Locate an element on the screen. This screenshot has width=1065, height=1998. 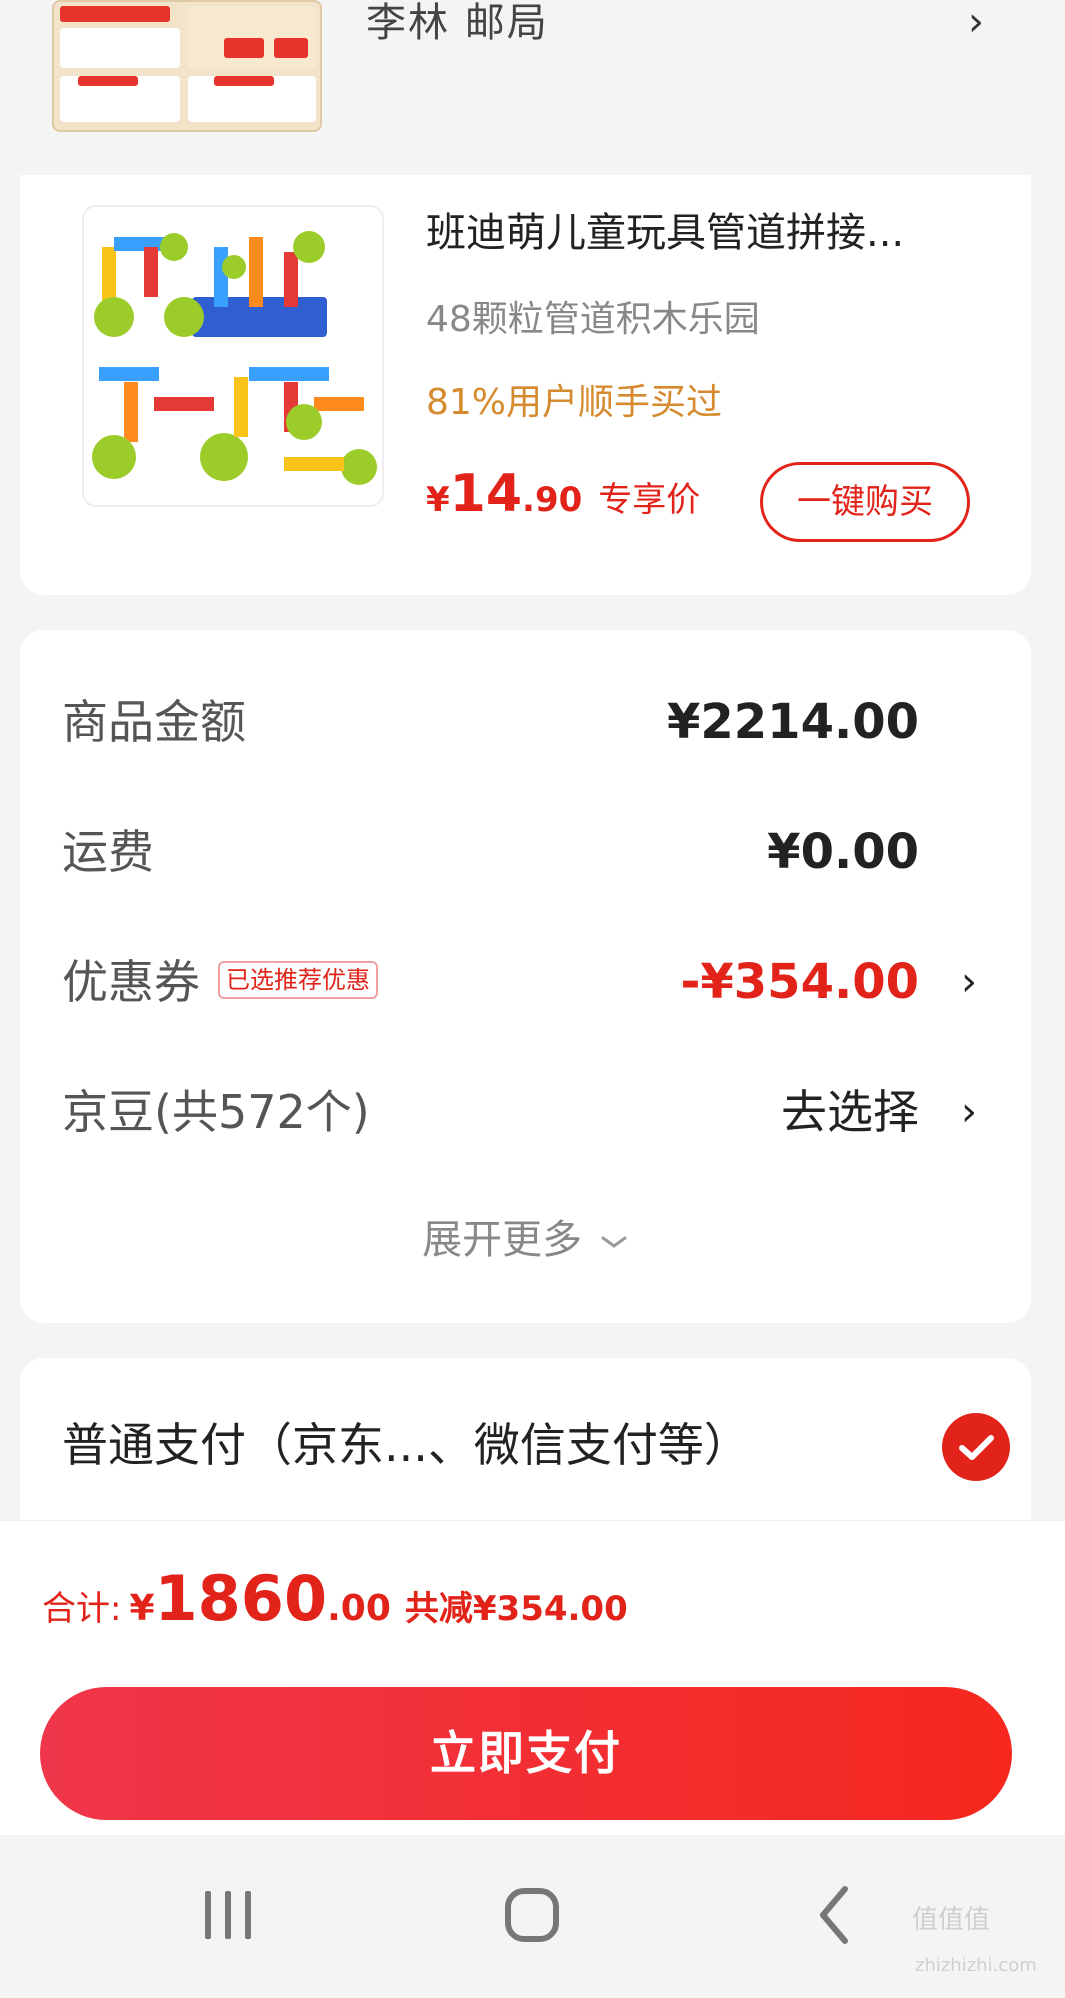
expand-more-label: 展开更多 is located at coordinates (502, 1240).